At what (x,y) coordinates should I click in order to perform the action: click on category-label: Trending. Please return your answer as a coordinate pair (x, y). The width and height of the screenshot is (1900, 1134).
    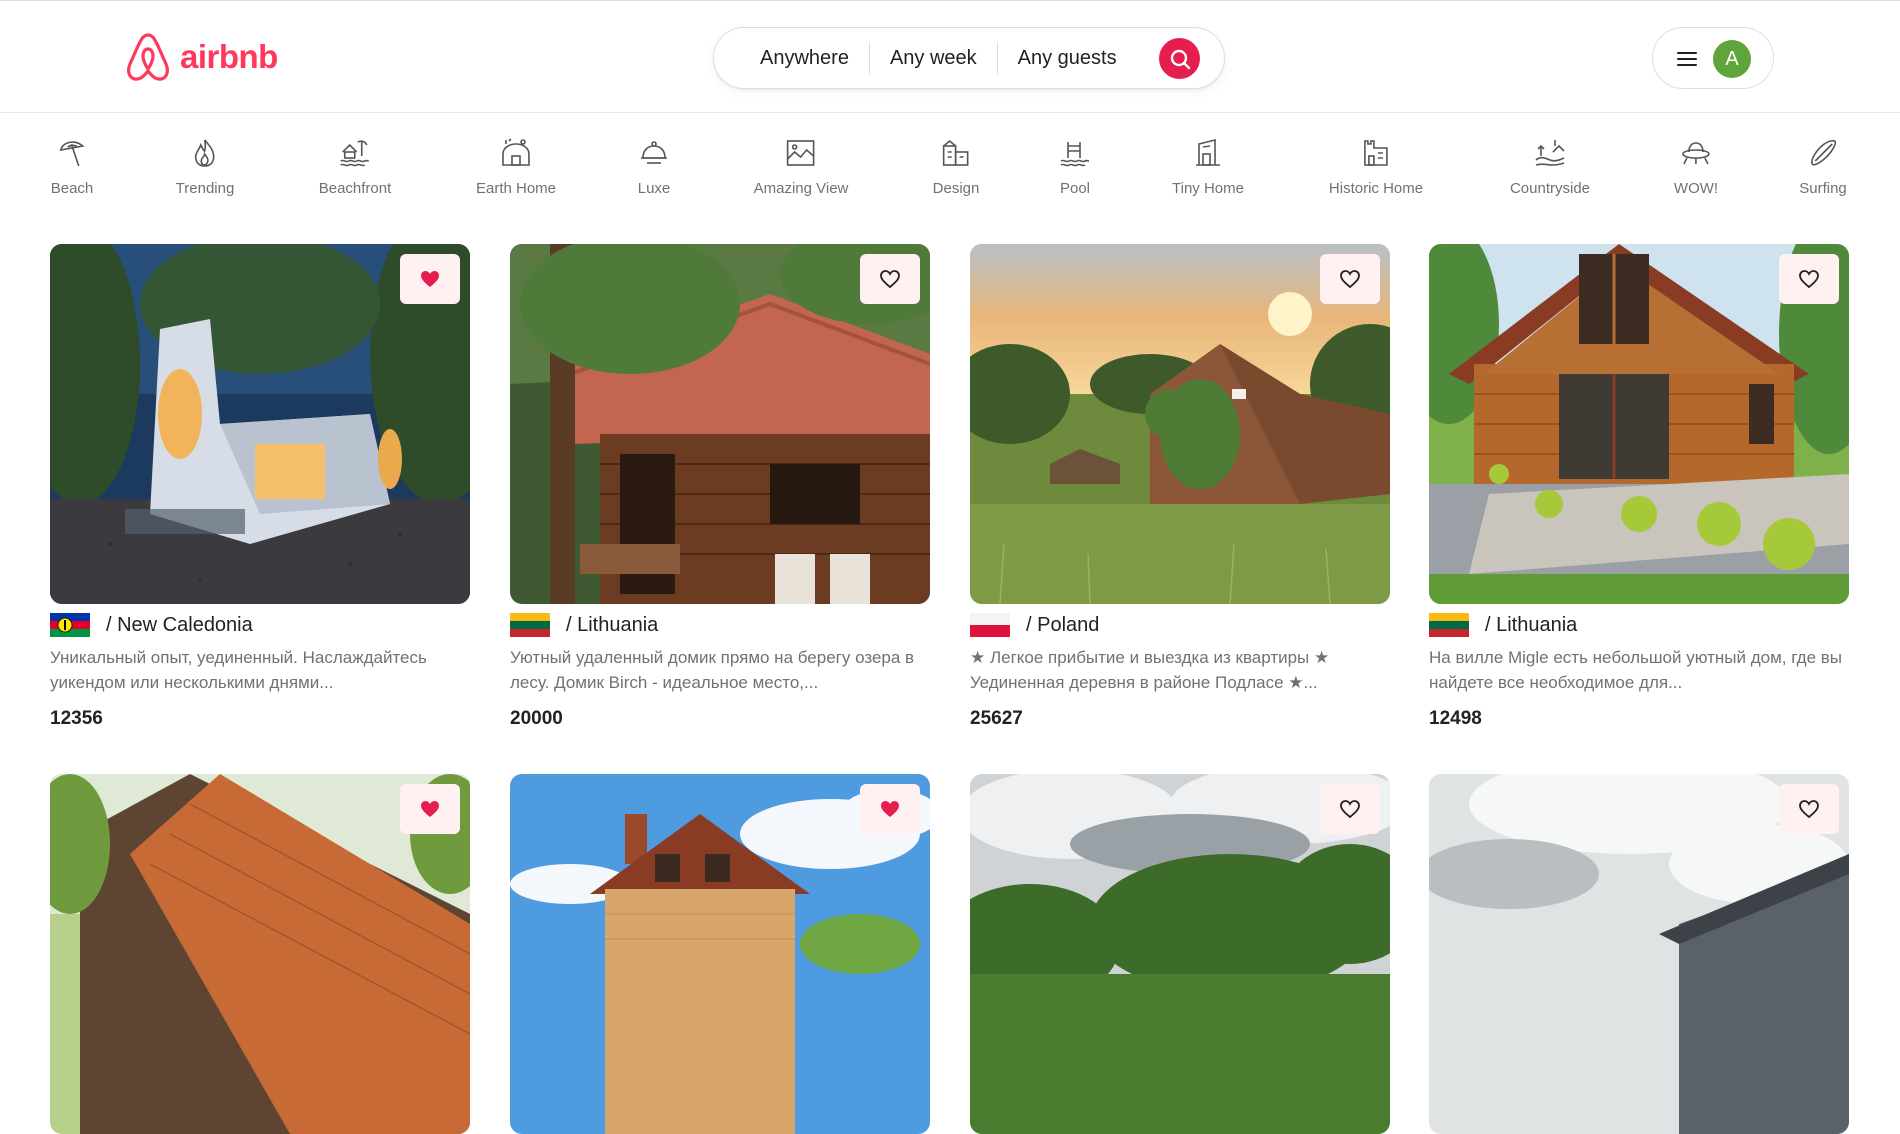
    Looking at the image, I should click on (205, 188).